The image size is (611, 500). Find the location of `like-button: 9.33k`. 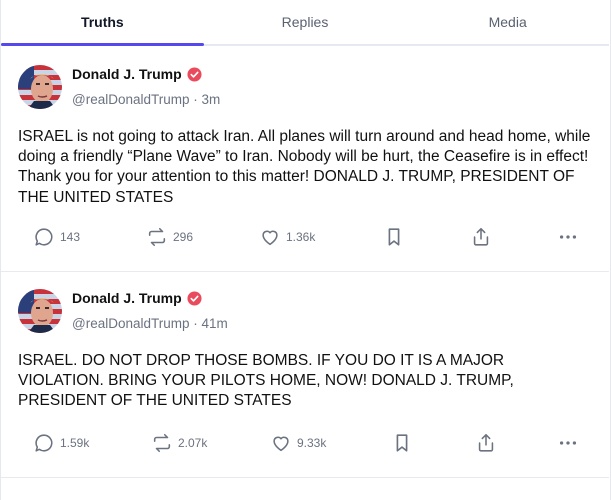

like-button: 9.33k is located at coordinates (298, 443).